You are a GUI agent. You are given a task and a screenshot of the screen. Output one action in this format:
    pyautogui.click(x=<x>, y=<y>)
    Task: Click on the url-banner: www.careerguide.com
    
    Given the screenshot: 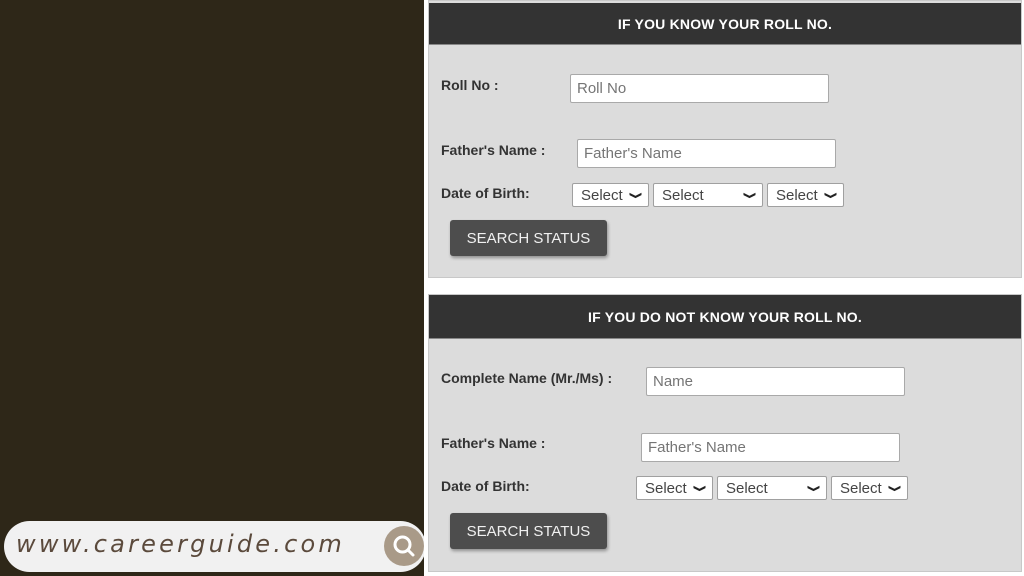 What is the action you would take?
    pyautogui.click(x=215, y=546)
    